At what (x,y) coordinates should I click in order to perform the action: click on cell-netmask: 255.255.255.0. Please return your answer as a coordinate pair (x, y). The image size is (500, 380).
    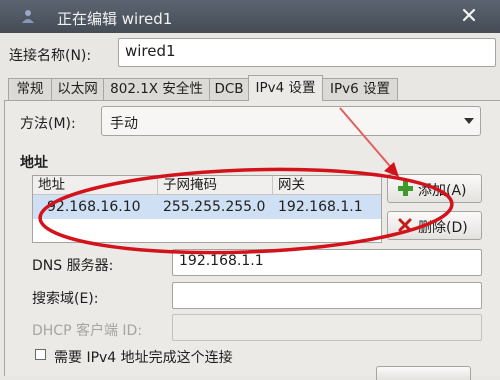
    Looking at the image, I should click on (214, 207).